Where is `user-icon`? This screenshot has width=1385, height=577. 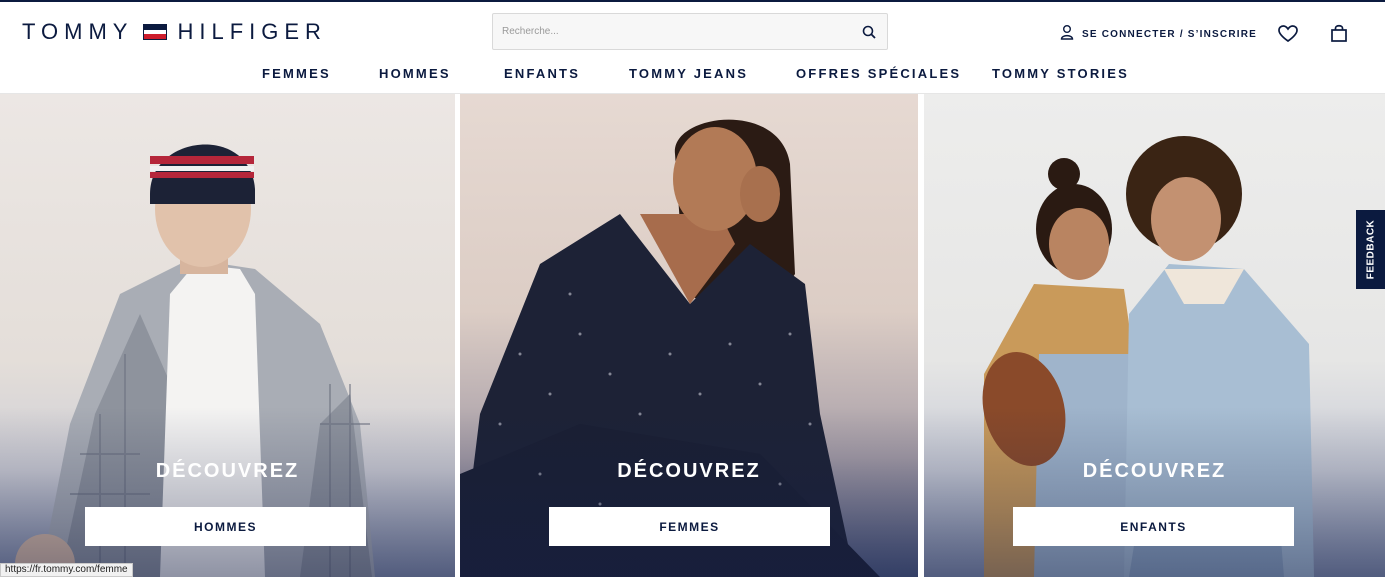
user-icon is located at coordinates (1067, 34).